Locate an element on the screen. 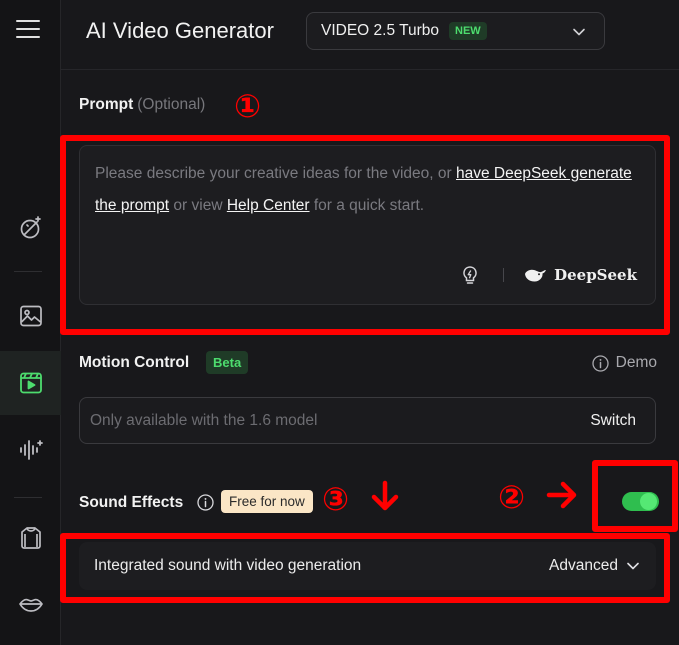  advanced-label: Advanced is located at coordinates (583, 565).